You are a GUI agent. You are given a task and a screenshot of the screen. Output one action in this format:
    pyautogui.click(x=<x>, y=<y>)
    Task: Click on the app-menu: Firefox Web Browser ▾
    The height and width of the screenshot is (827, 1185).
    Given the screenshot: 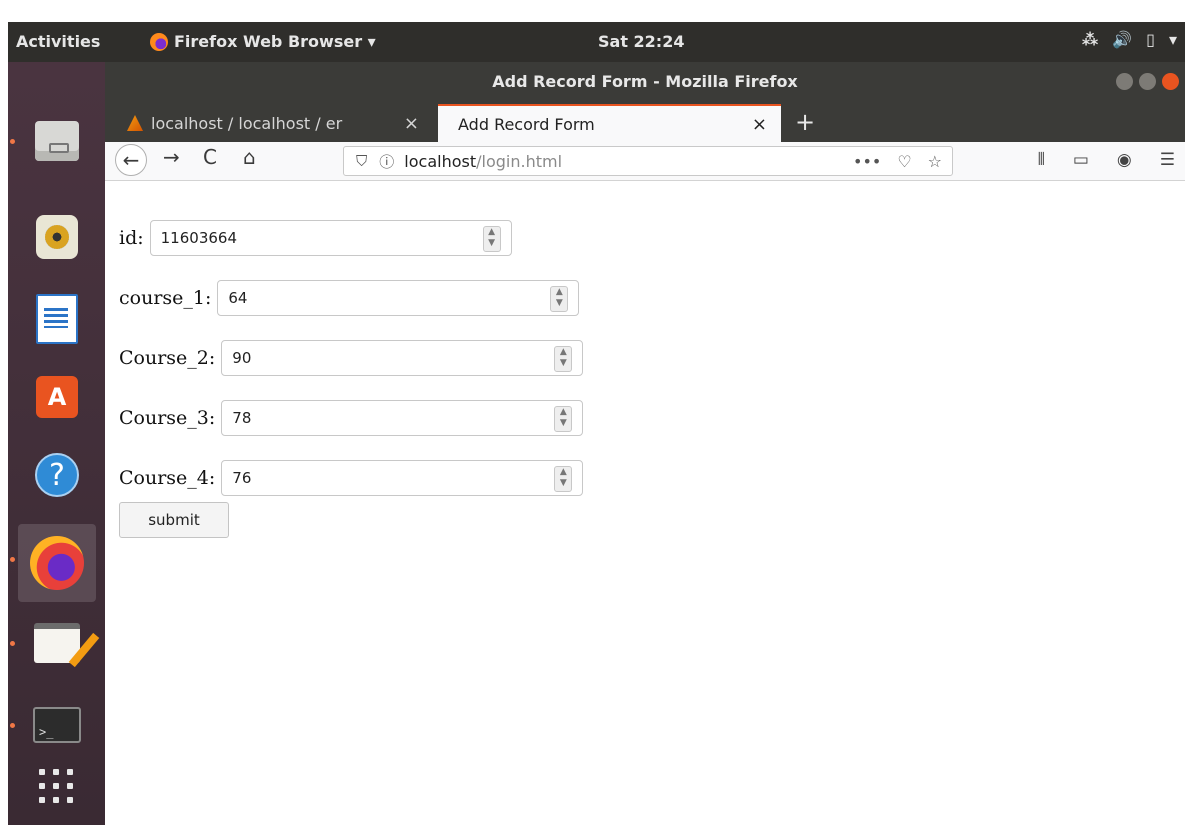 What is the action you would take?
    pyautogui.click(x=263, y=41)
    